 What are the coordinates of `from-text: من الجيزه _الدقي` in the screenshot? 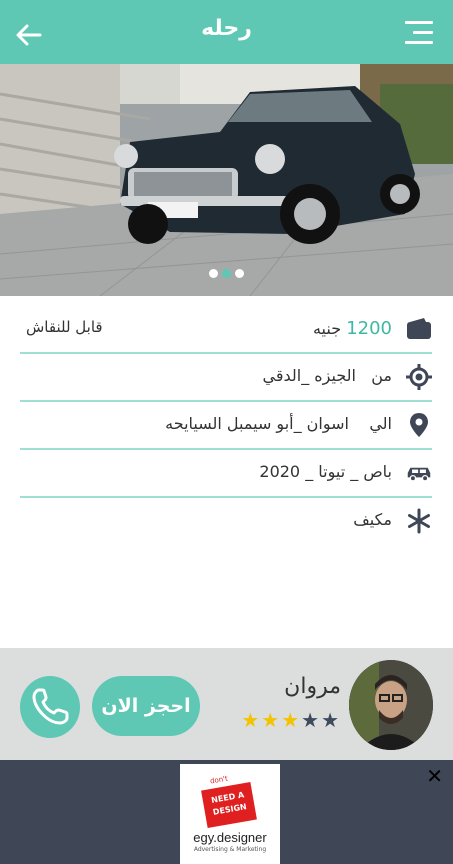 It's located at (328, 375).